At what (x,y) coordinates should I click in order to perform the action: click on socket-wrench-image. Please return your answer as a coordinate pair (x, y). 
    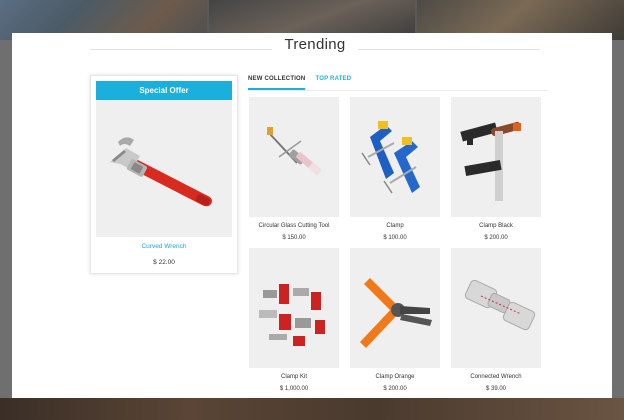
    Looking at the image, I should click on (496, 308).